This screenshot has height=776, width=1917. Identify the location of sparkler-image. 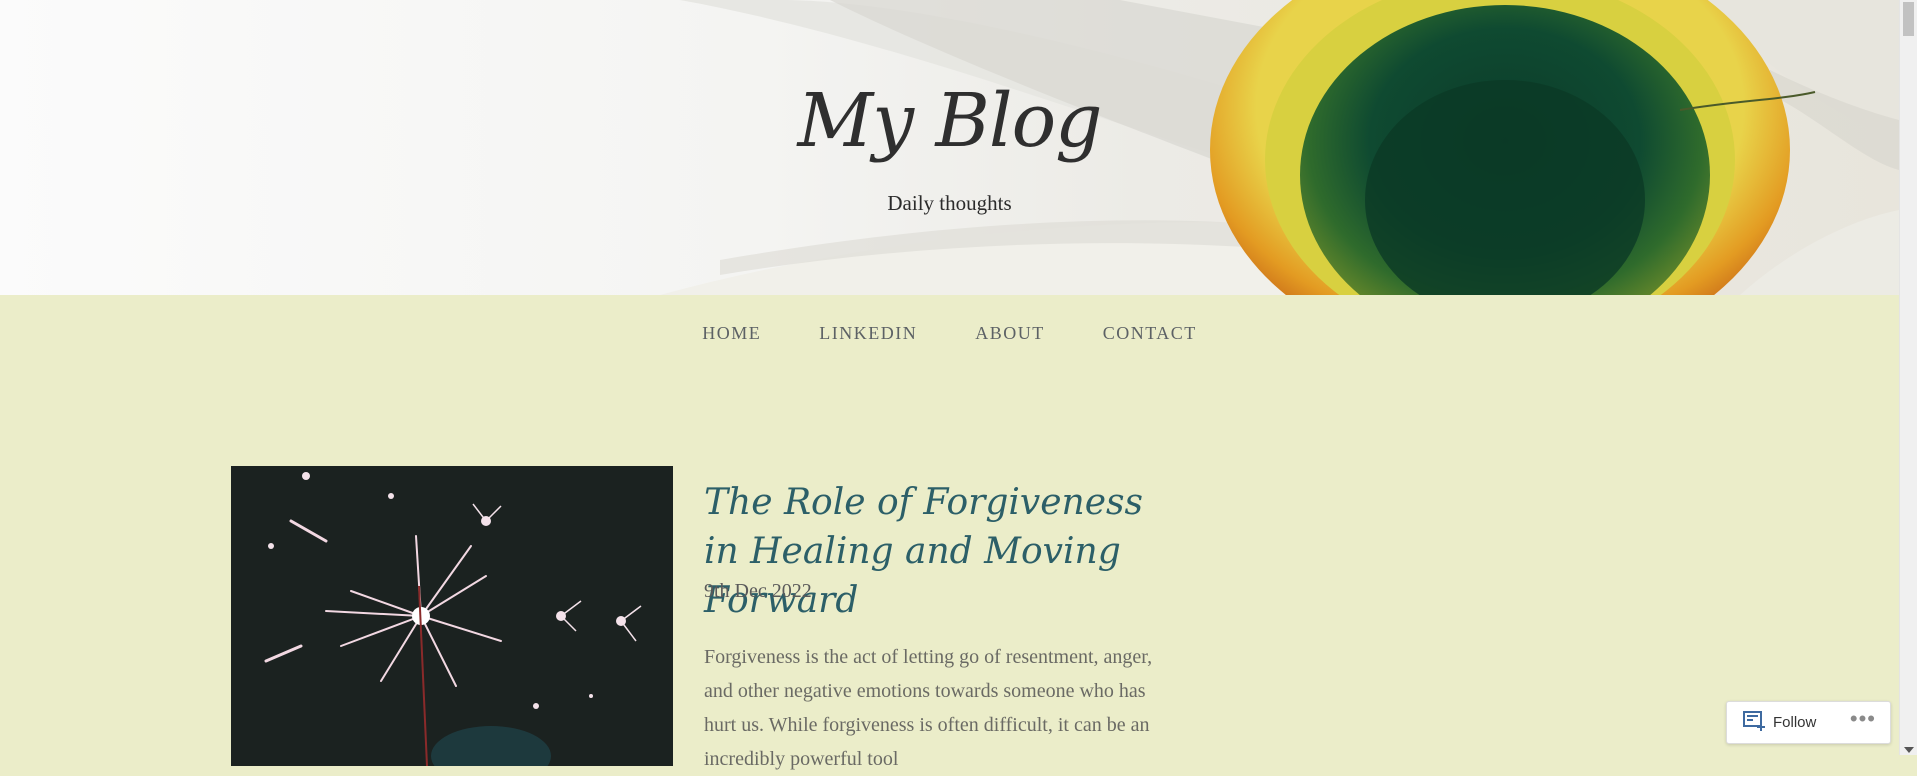
(452, 616).